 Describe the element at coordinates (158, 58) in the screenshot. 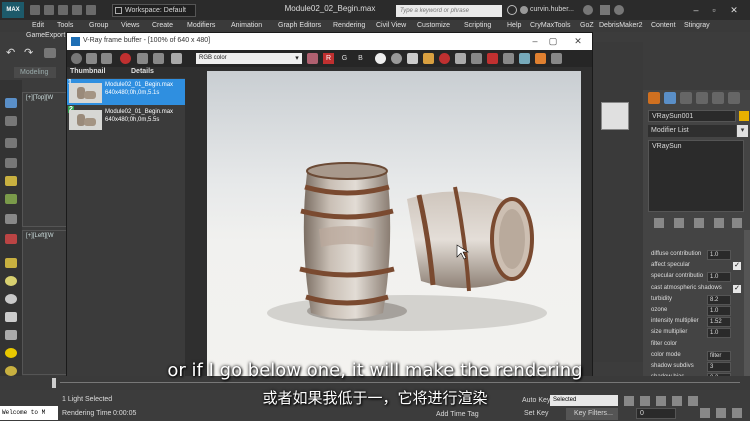

I see `history-settings-icon` at that location.